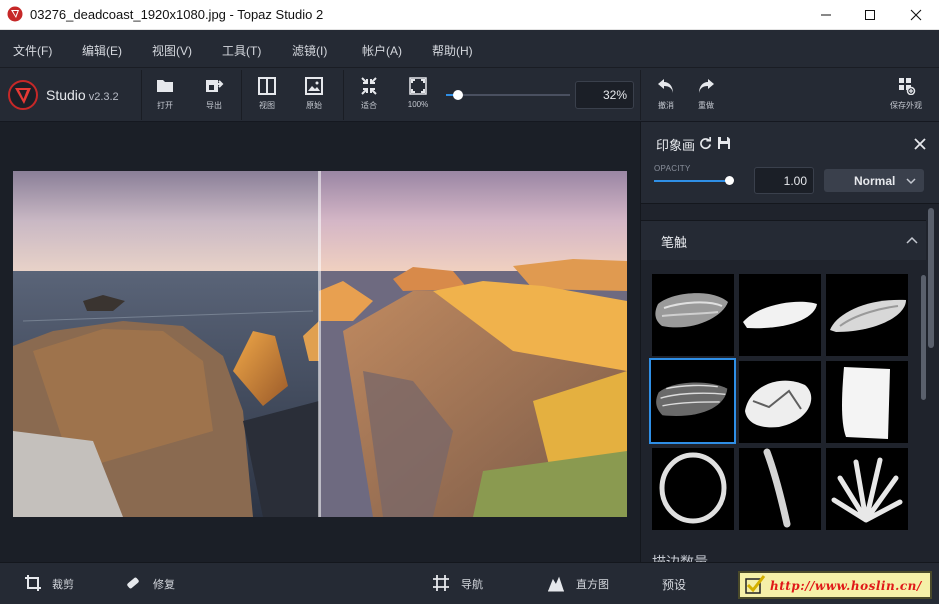  I want to click on original-button: 原始, so click(314, 97).